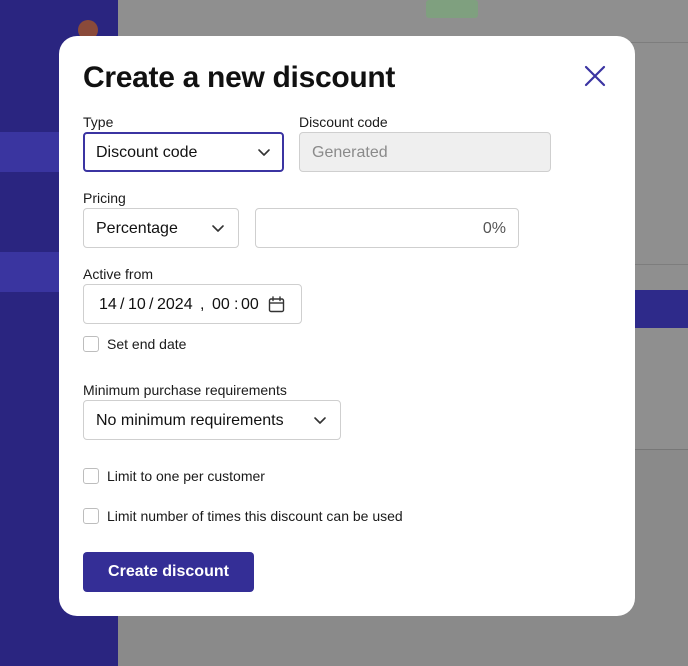  I want to click on active-from-label: Active from, so click(118, 274).